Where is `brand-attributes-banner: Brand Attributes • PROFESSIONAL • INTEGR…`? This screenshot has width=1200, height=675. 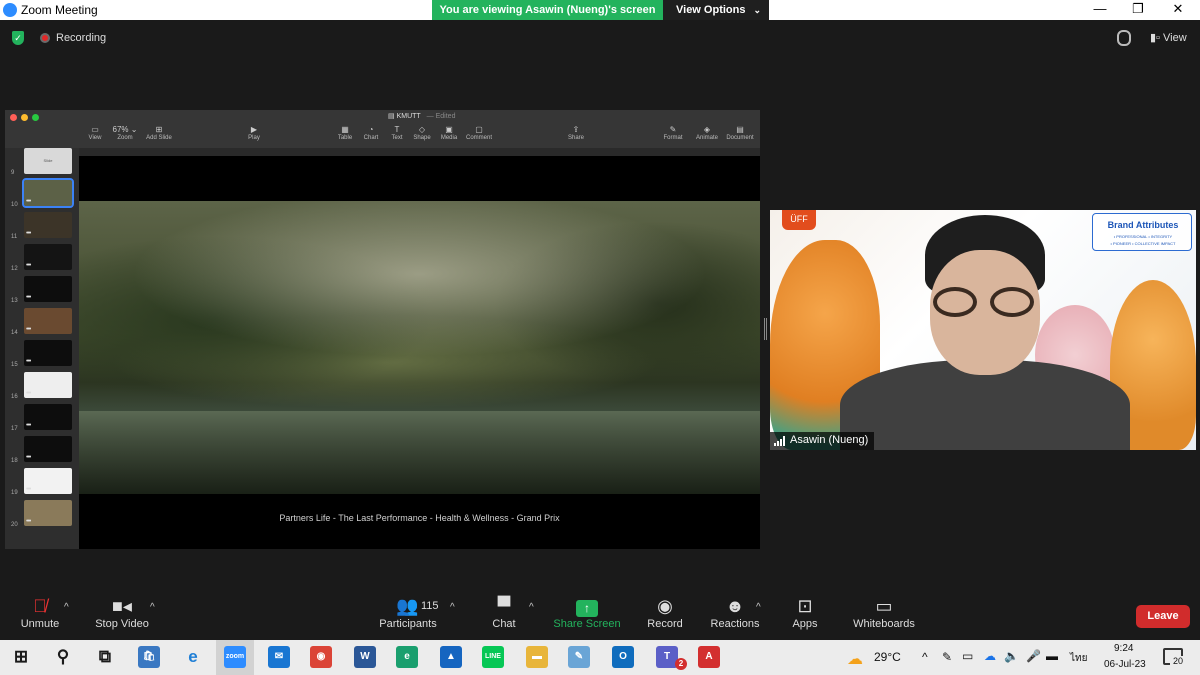
brand-attributes-banner: Brand Attributes • PROFESSIONAL • INTEGR… is located at coordinates (1142, 232).